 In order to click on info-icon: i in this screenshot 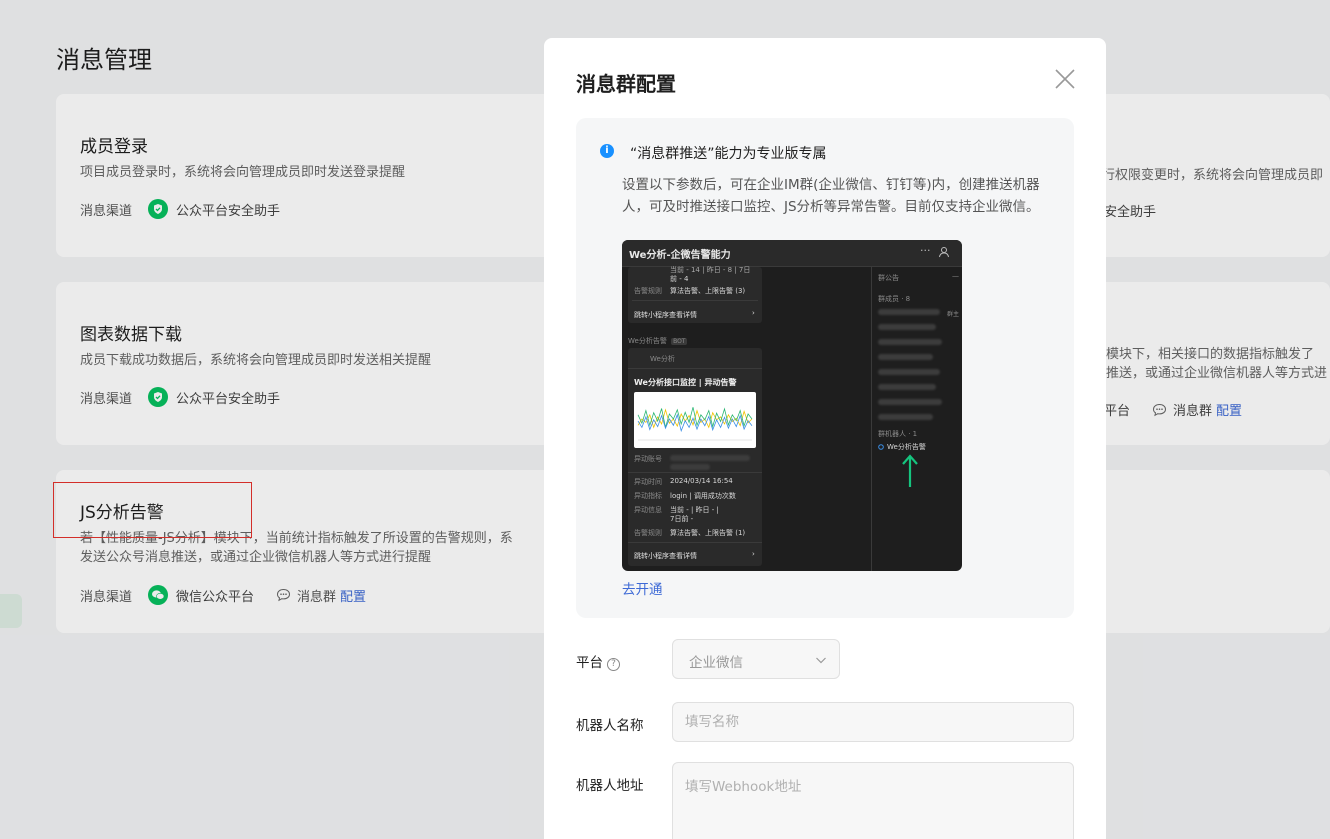, I will do `click(607, 151)`.